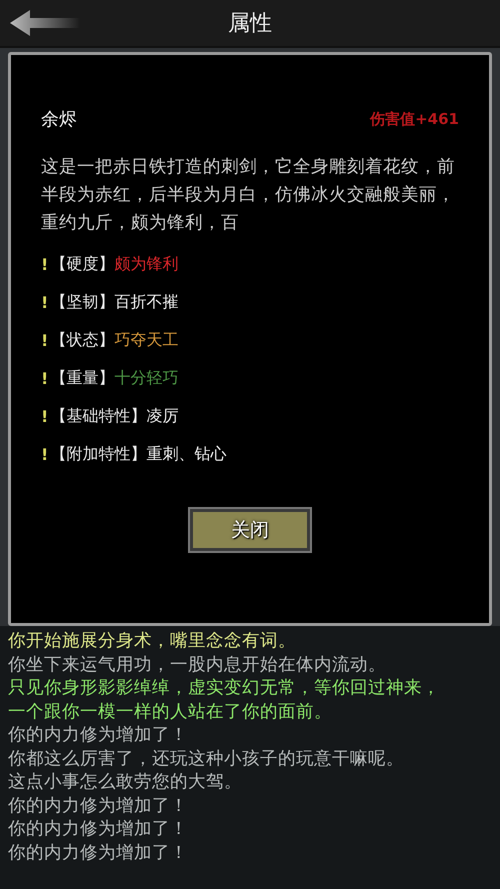 This screenshot has height=889, width=500. Describe the element at coordinates (59, 119) in the screenshot. I see `item-name: 余烬` at that location.